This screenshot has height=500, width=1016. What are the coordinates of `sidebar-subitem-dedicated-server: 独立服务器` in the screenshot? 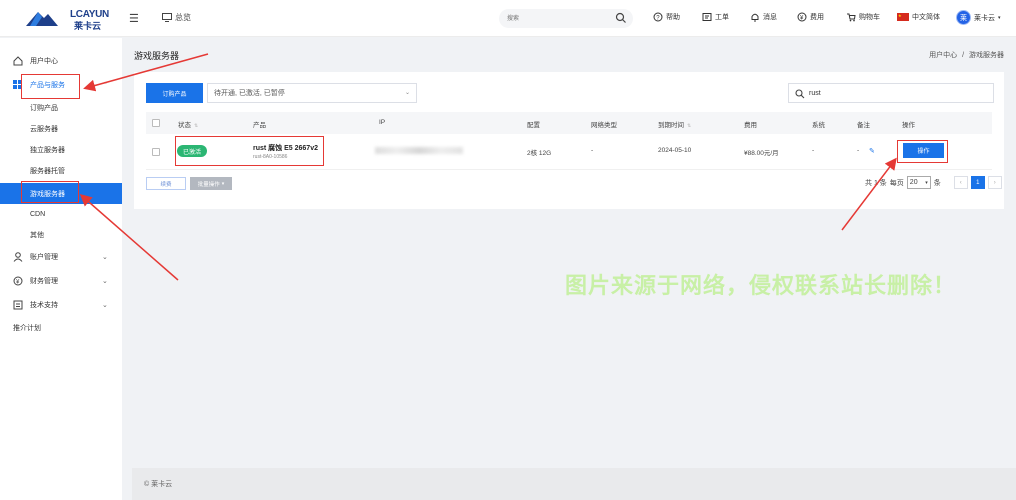 It's located at (61, 150).